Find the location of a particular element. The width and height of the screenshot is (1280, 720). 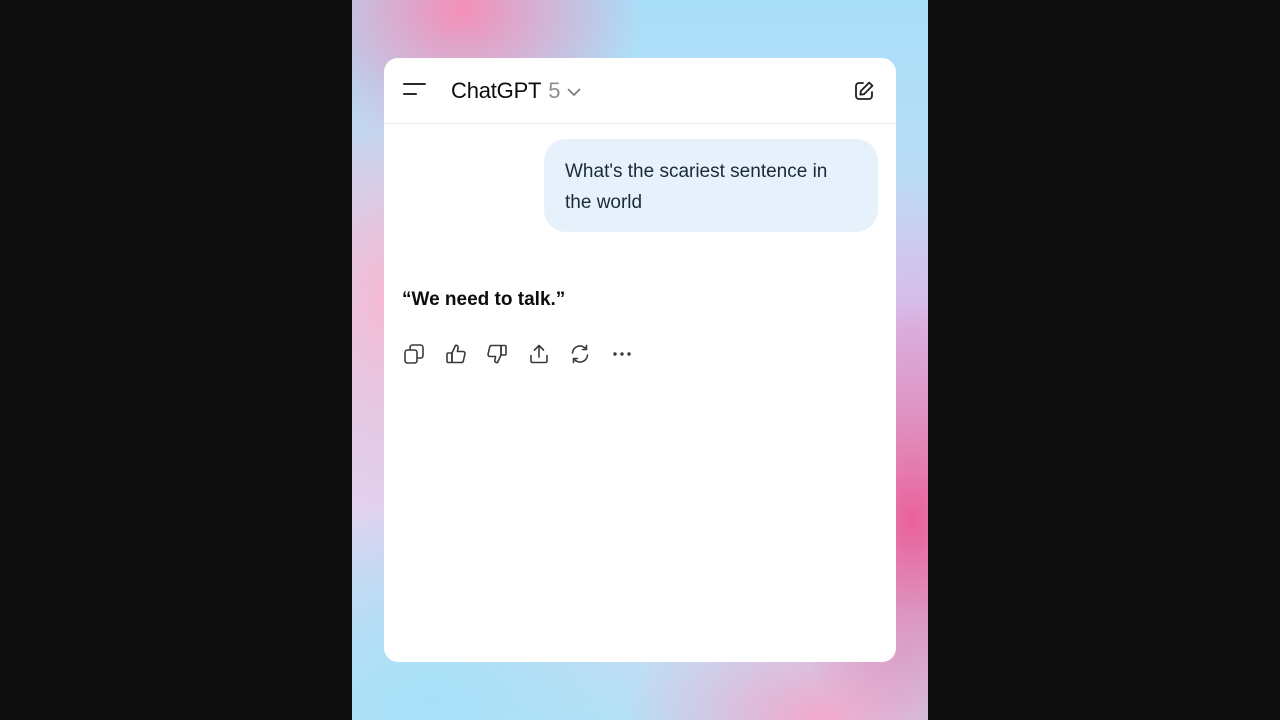

thumbs-down-button is located at coordinates (497, 354).